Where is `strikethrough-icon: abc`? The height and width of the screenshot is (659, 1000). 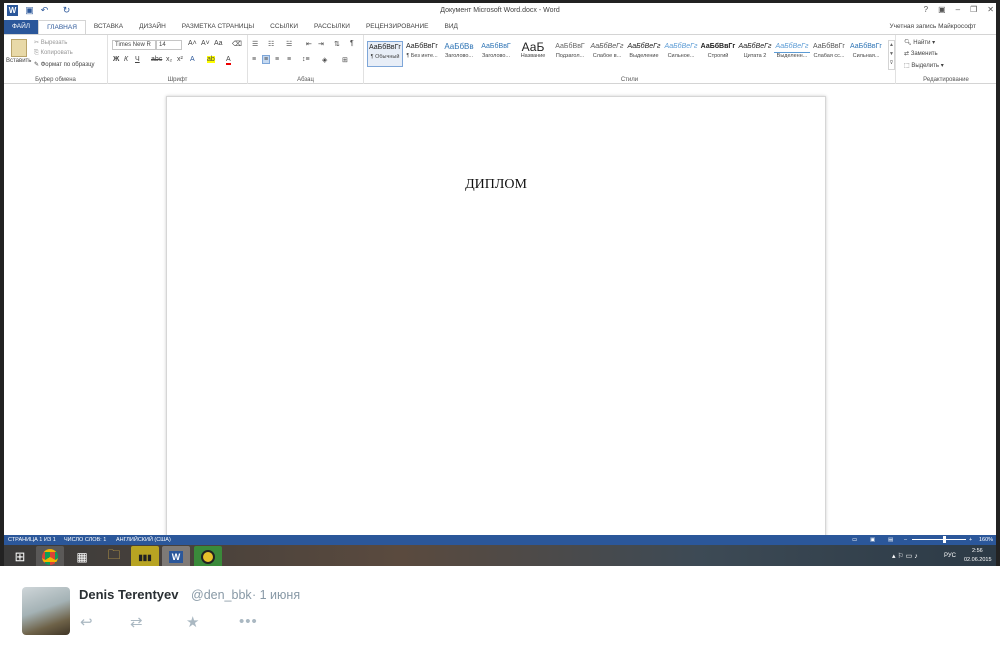 strikethrough-icon: abc is located at coordinates (156, 59).